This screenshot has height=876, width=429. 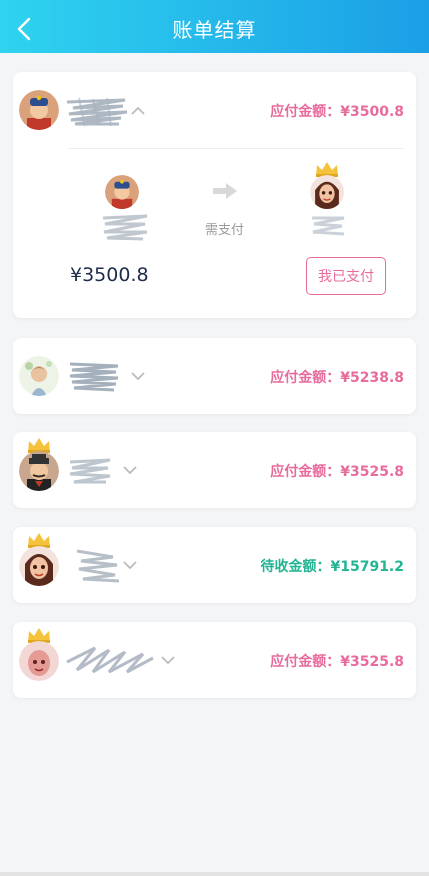 I want to click on arrow-right-icon, so click(x=225, y=191).